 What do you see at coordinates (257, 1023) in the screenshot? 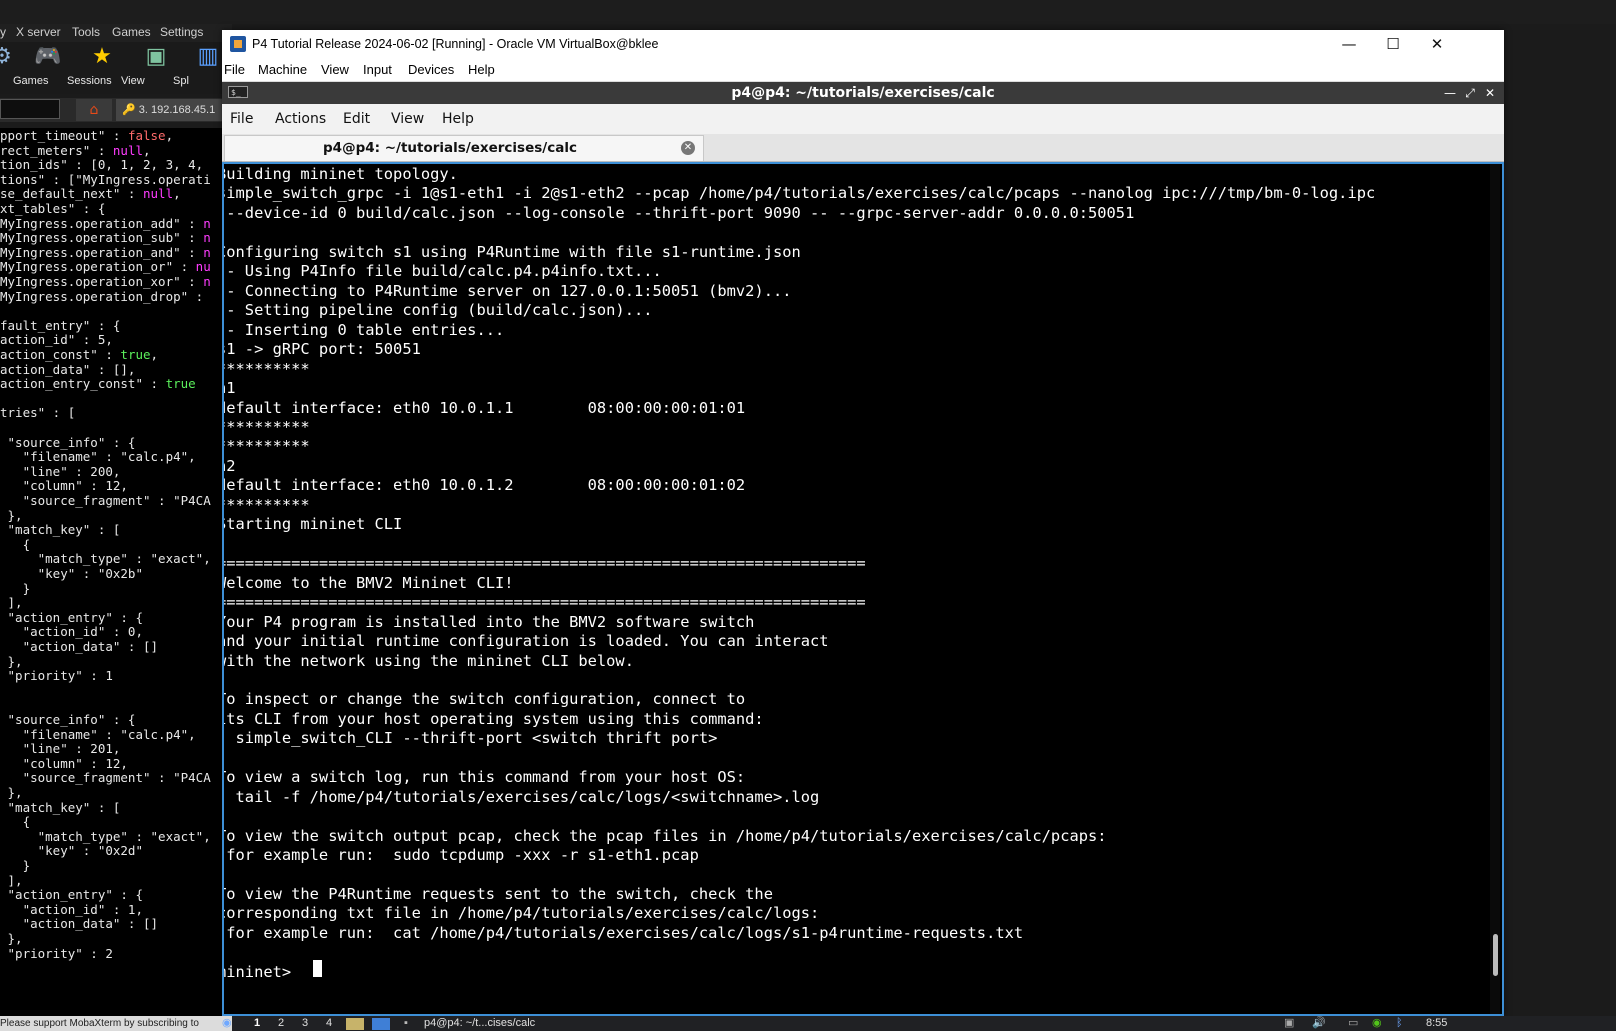
I see `workspace-1: 1` at bounding box center [257, 1023].